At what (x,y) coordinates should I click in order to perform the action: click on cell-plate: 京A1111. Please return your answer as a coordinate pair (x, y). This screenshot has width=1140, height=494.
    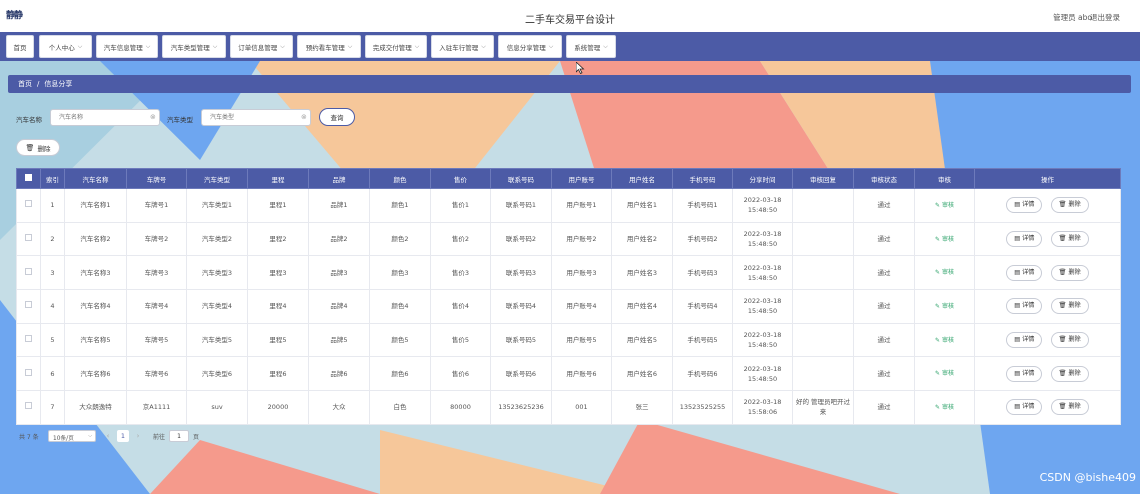
    Looking at the image, I should click on (156, 407).